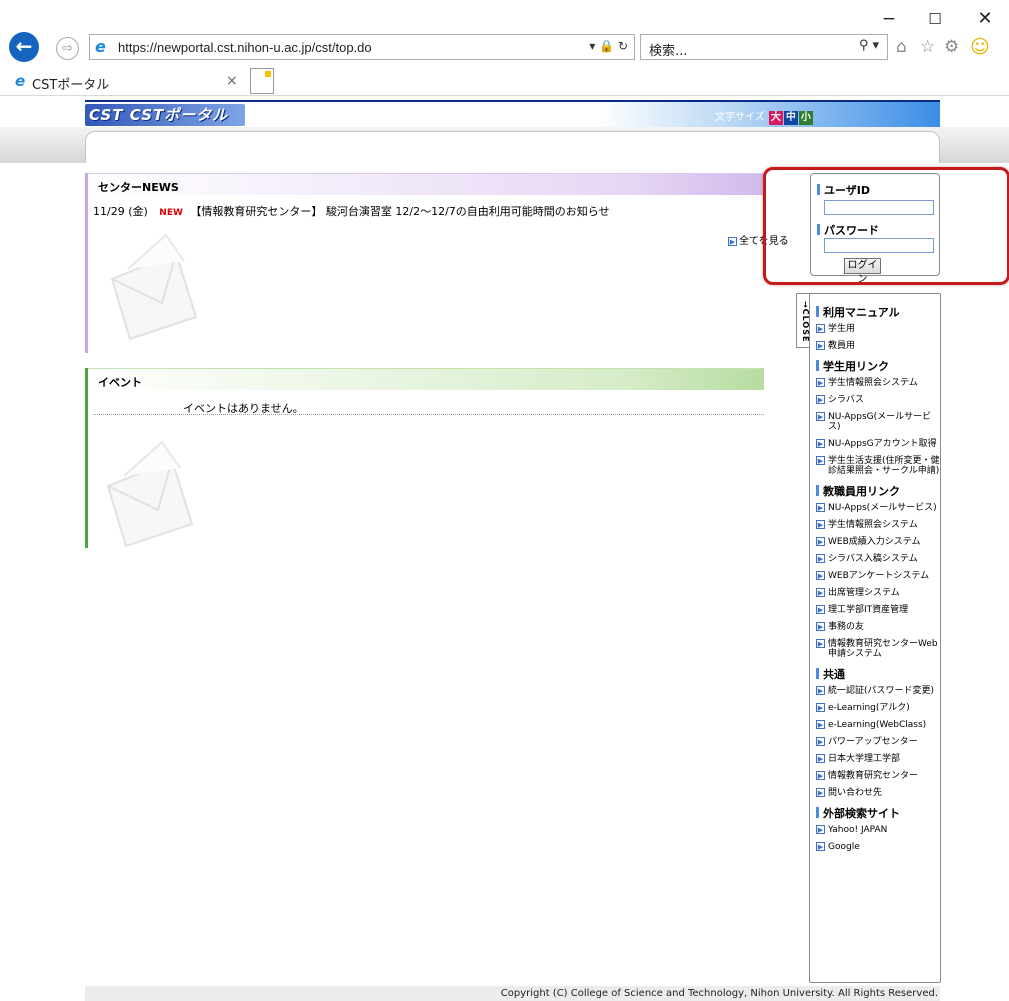 Image resolution: width=1009 pixels, height=1001 pixels. Describe the element at coordinates (873, 776) in the screenshot. I see `sidebar-link-label: 情報教育研究センター` at that location.